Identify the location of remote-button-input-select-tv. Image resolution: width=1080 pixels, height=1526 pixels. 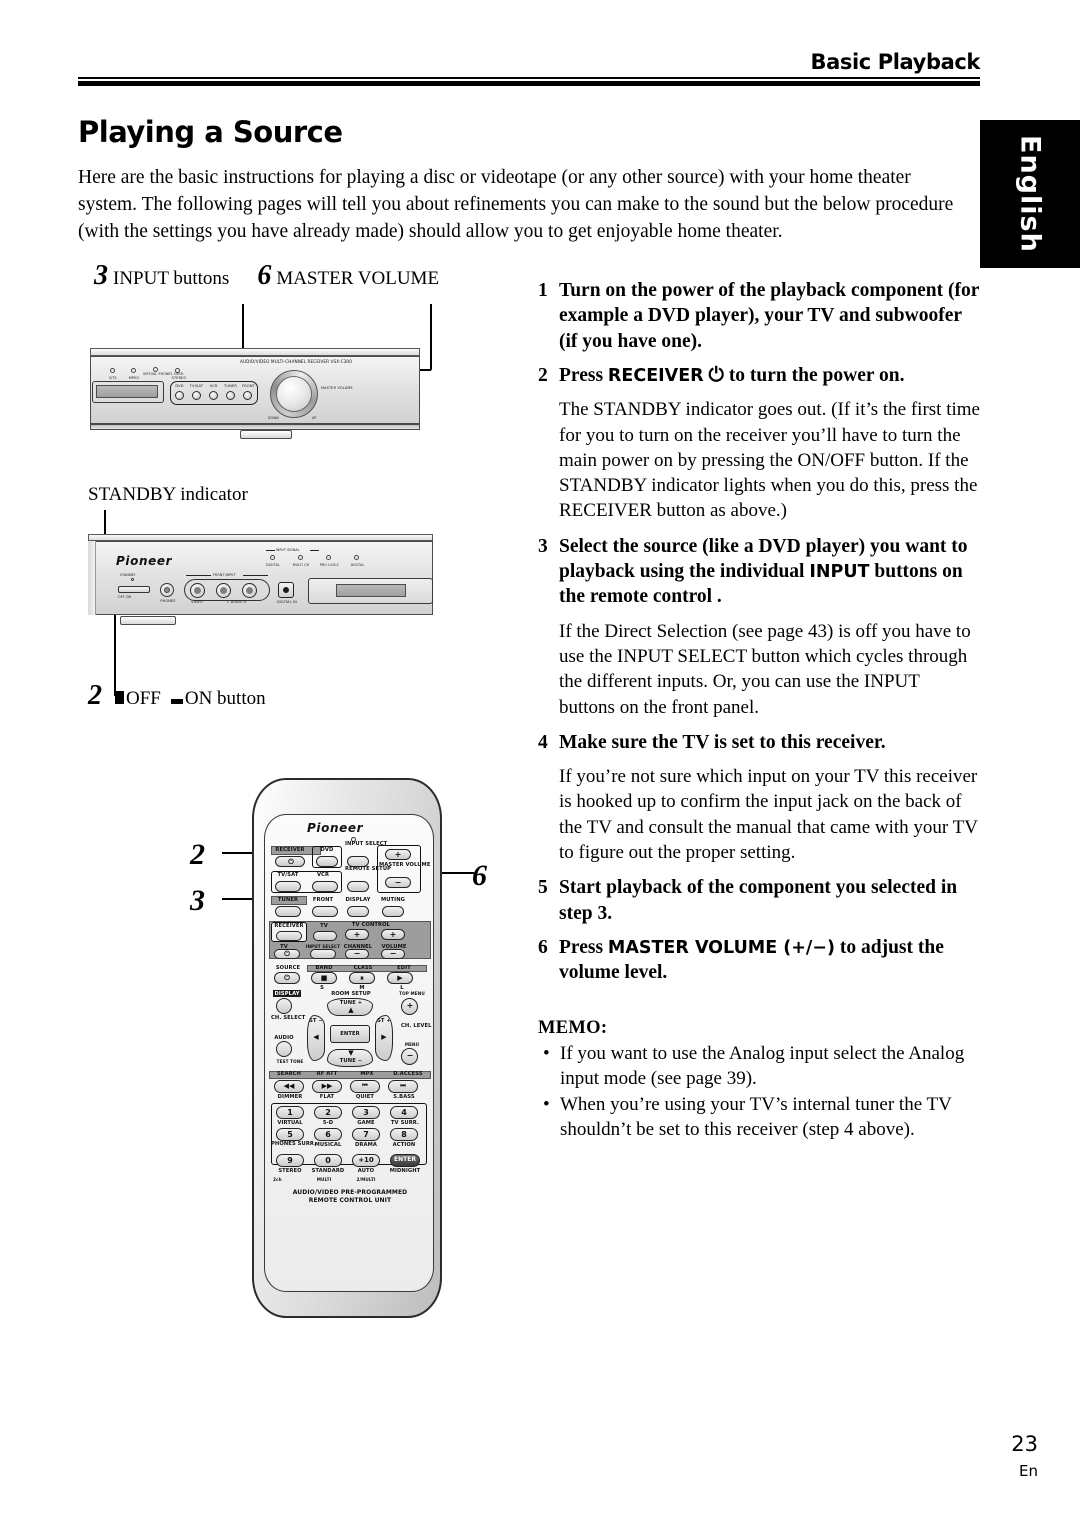
(323, 954).